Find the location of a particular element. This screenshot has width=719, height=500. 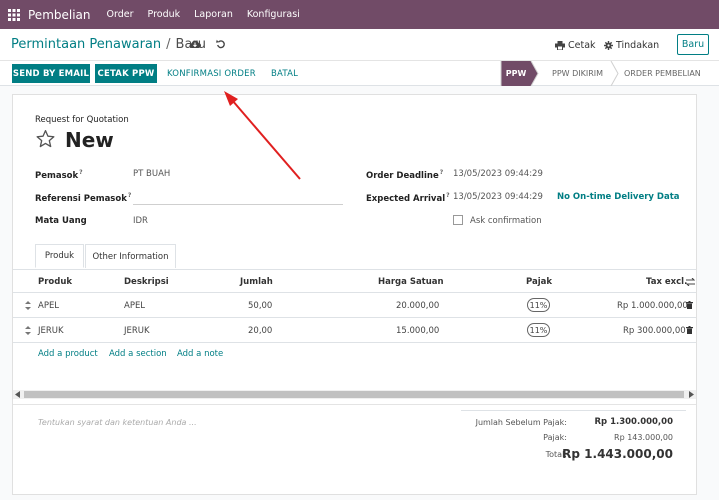

add-product-link: Add a product is located at coordinates (68, 354).